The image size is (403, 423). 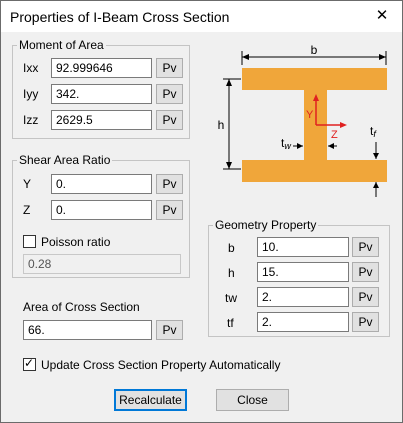 What do you see at coordinates (365, 247) in the screenshot?
I see `geom-b-pv-button: Pv` at bounding box center [365, 247].